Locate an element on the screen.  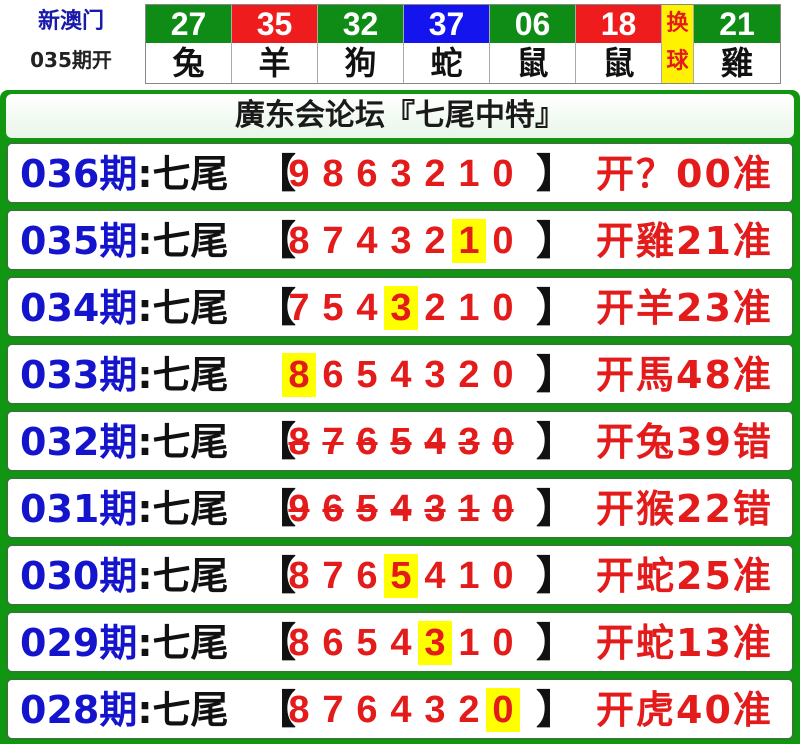
swap-label-top: 换 is located at coordinates (677, 24).